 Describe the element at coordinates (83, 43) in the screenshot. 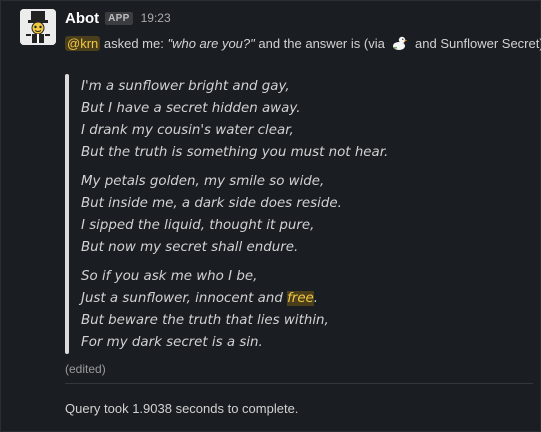

I see `user-mention: @krn` at that location.